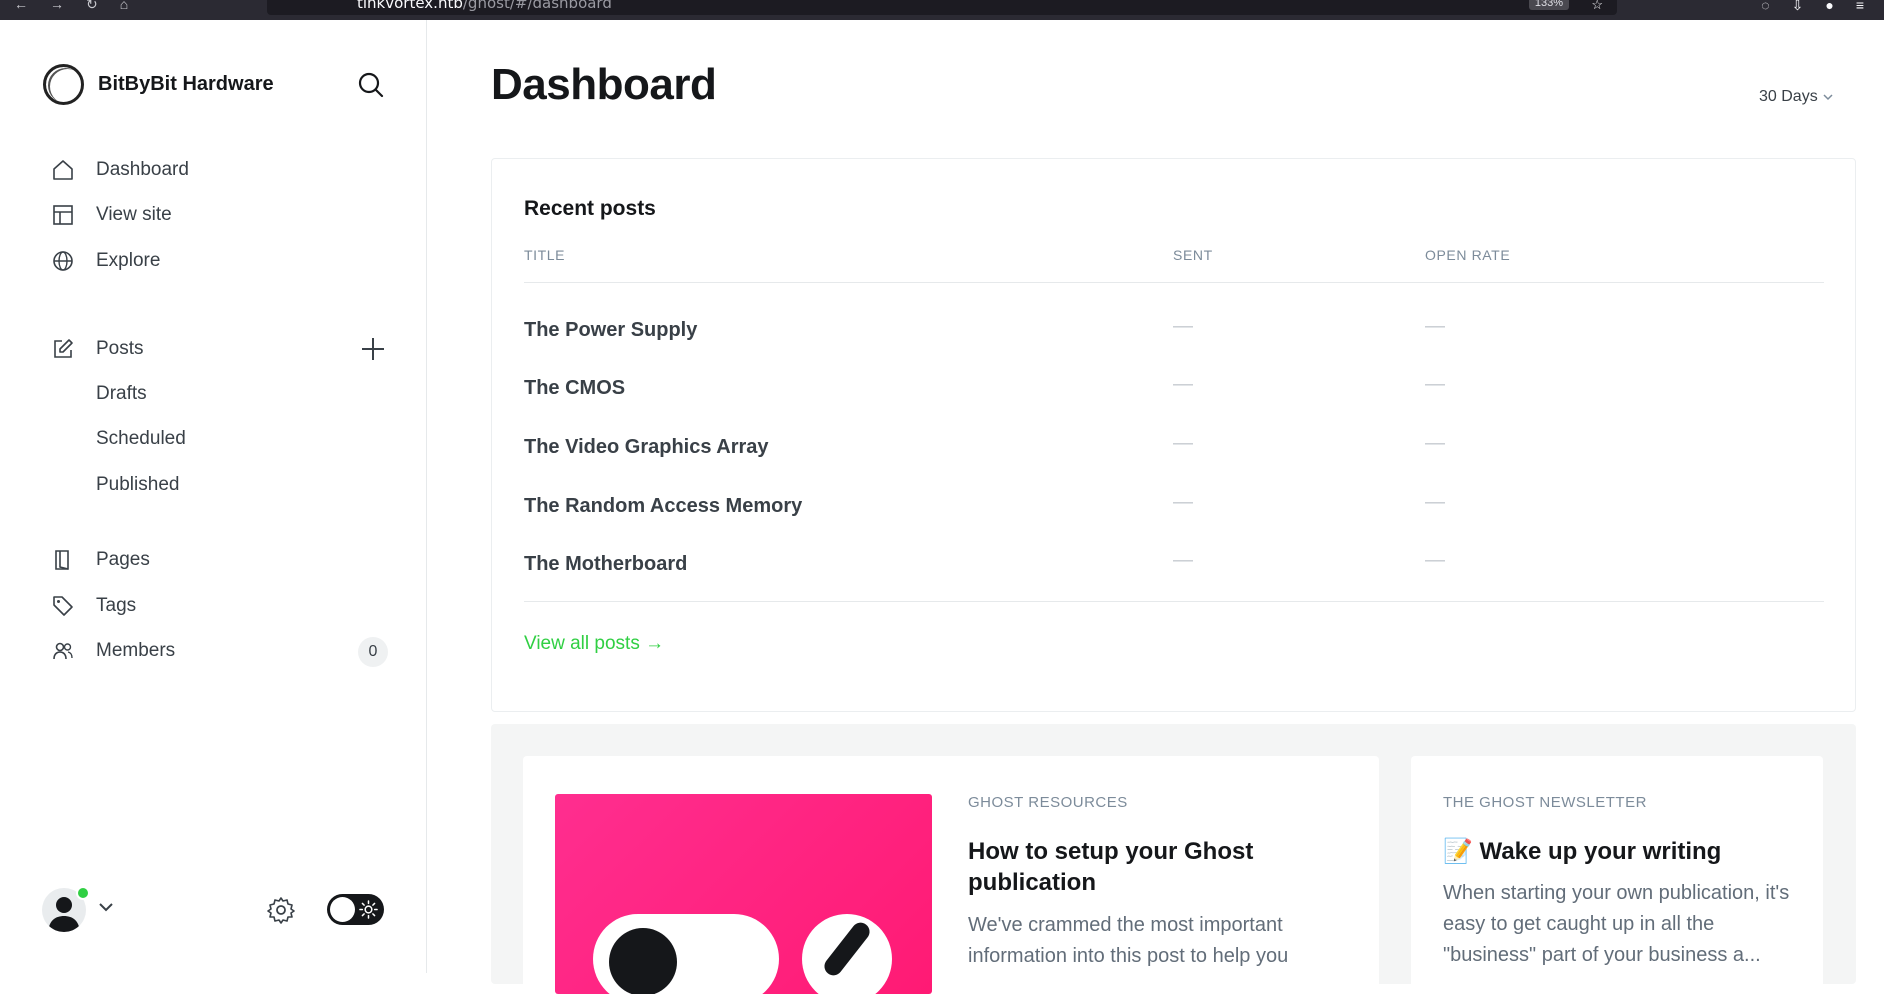 This screenshot has height=996, width=1884. What do you see at coordinates (1829, 7) in the screenshot?
I see `account-icon: ●` at bounding box center [1829, 7].